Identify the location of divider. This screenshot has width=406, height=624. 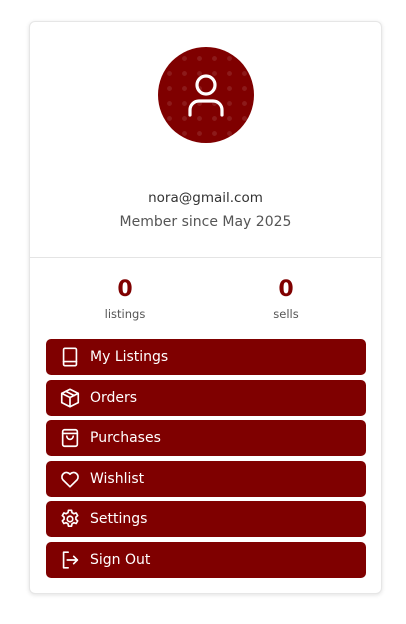
(205, 257).